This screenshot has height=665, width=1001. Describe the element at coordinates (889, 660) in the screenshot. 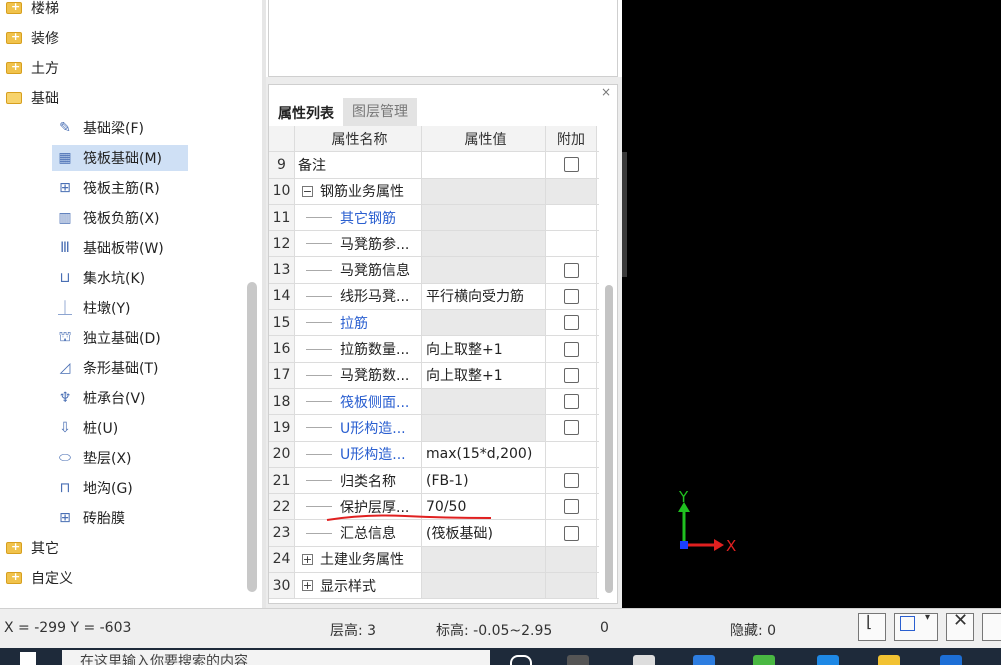

I see `file-explorer-icon` at that location.